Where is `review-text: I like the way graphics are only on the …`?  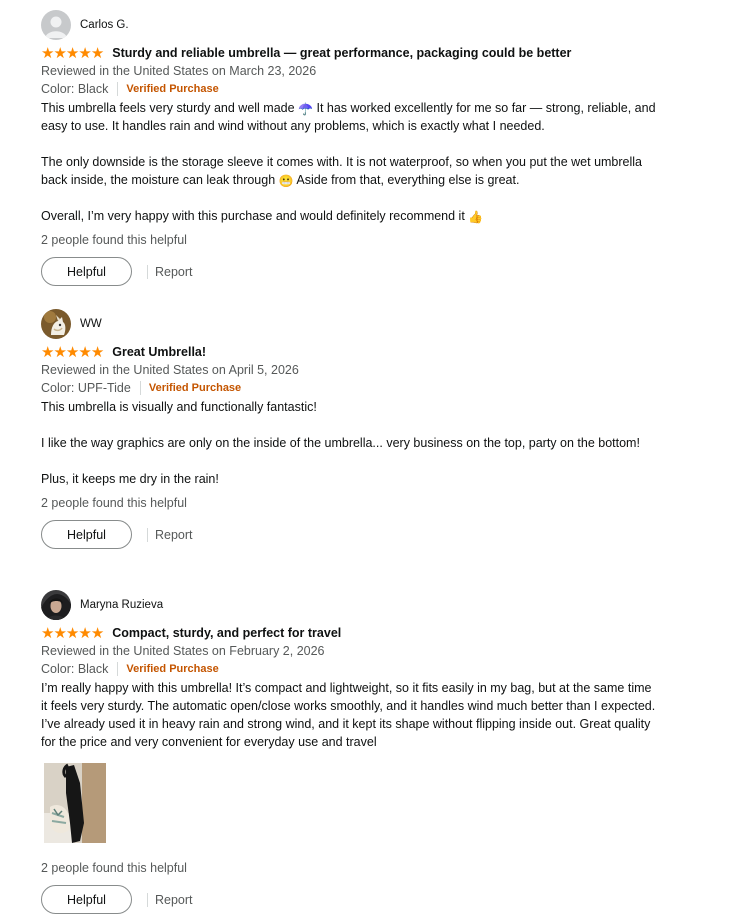 review-text: I like the way graphics are only on the … is located at coordinates (340, 443).